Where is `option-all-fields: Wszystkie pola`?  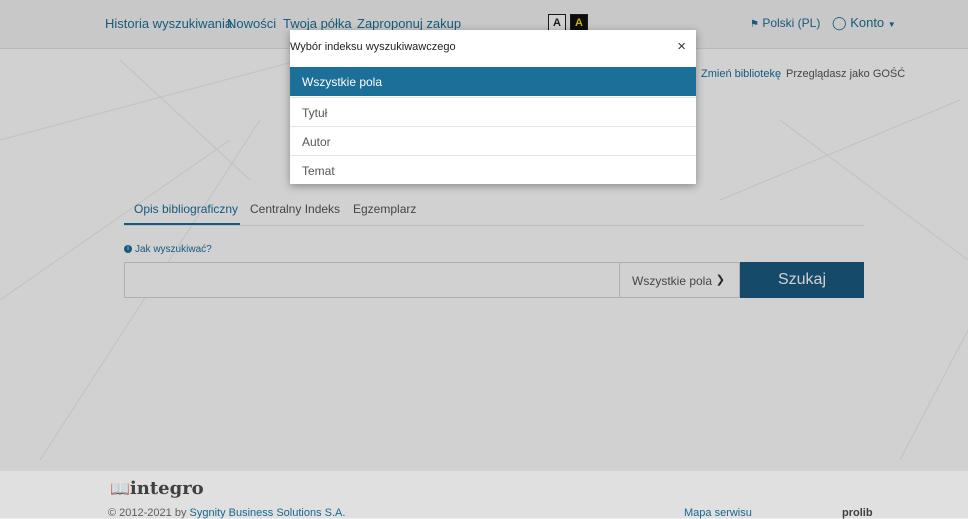
option-all-fields: Wszystkie pola is located at coordinates (493, 81).